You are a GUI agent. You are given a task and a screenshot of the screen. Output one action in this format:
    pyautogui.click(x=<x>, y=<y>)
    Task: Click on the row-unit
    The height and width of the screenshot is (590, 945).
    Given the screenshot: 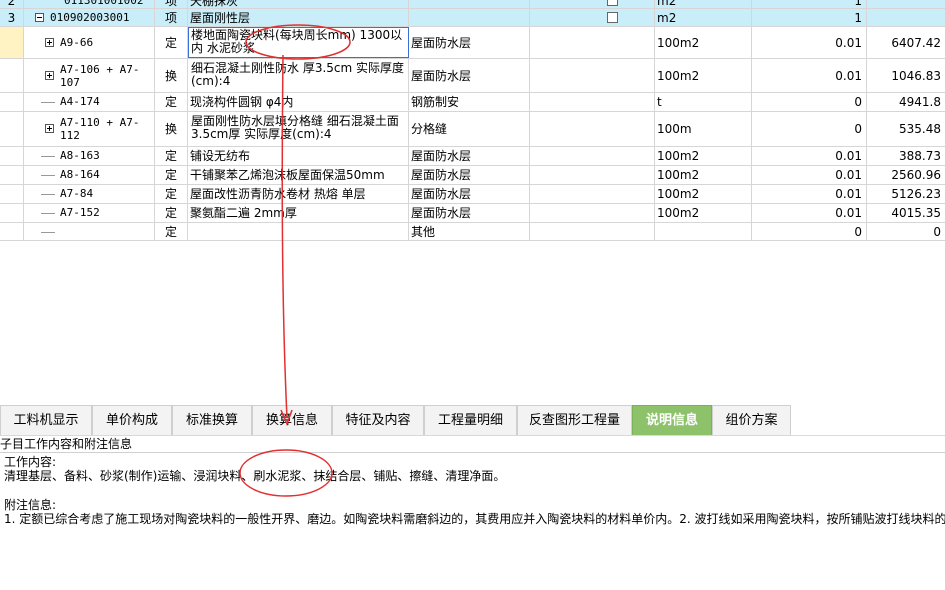 What is the action you would take?
    pyautogui.click(x=703, y=231)
    